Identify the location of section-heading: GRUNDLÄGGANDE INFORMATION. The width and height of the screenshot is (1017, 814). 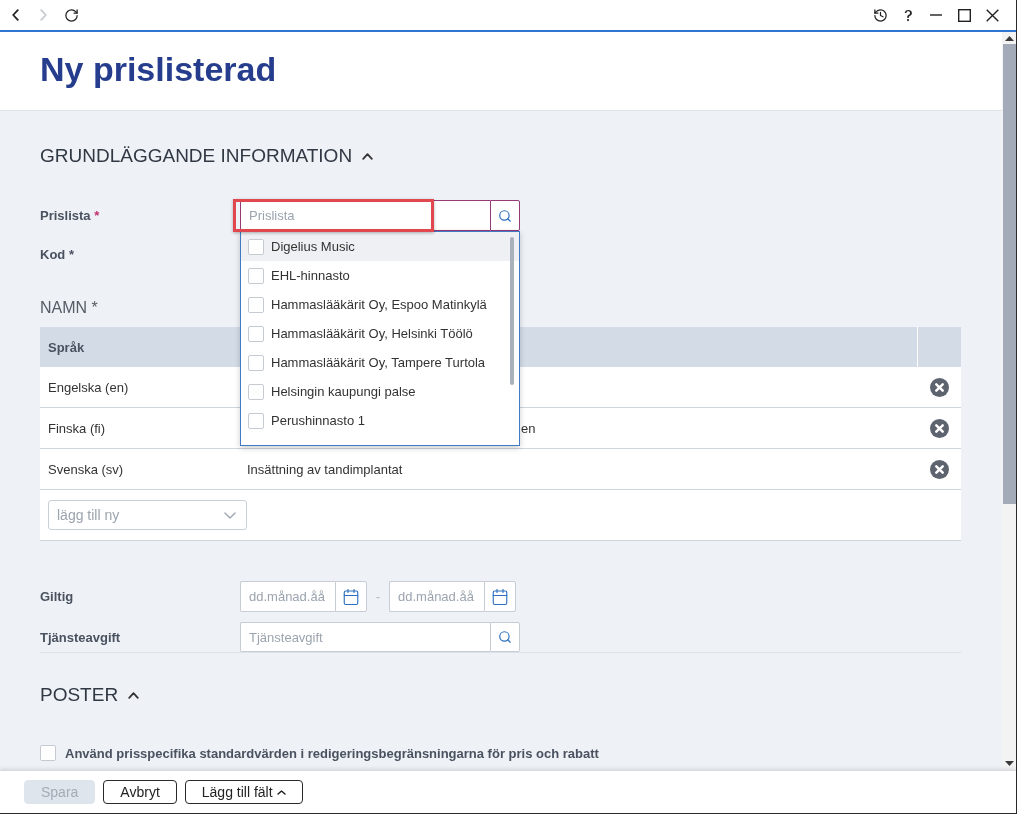
(196, 156).